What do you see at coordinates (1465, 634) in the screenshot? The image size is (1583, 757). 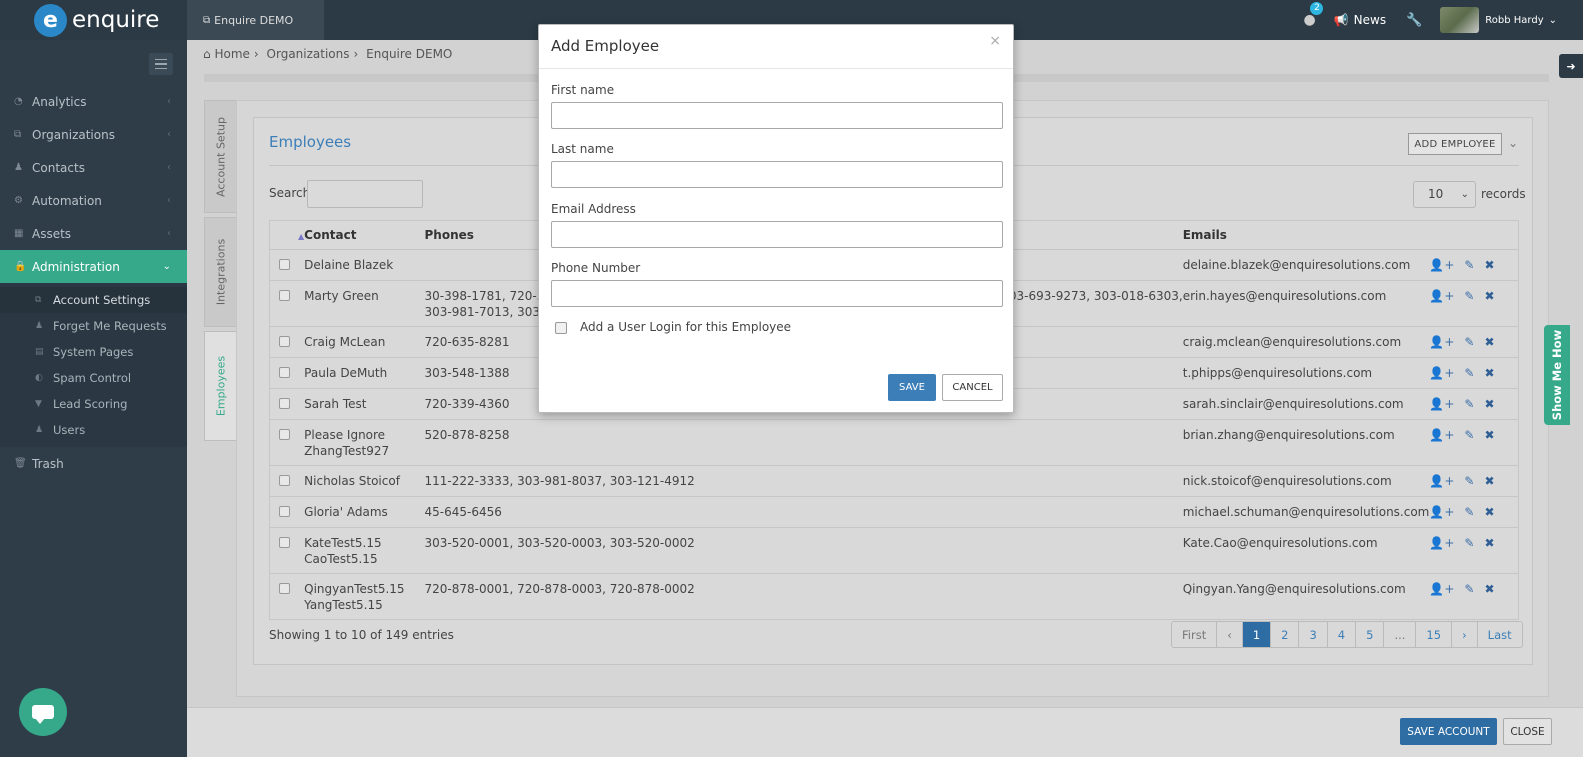 I see `page-next: ›` at bounding box center [1465, 634].